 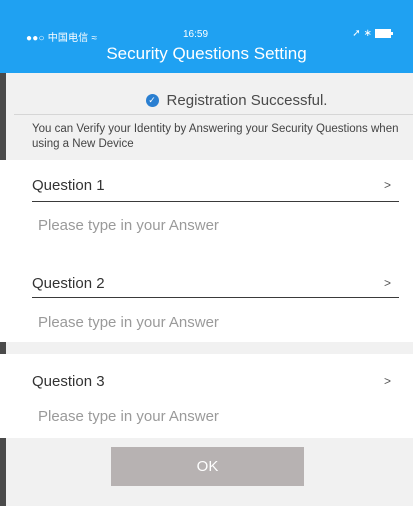 What do you see at coordinates (384, 33) in the screenshot?
I see `battery-icon` at bounding box center [384, 33].